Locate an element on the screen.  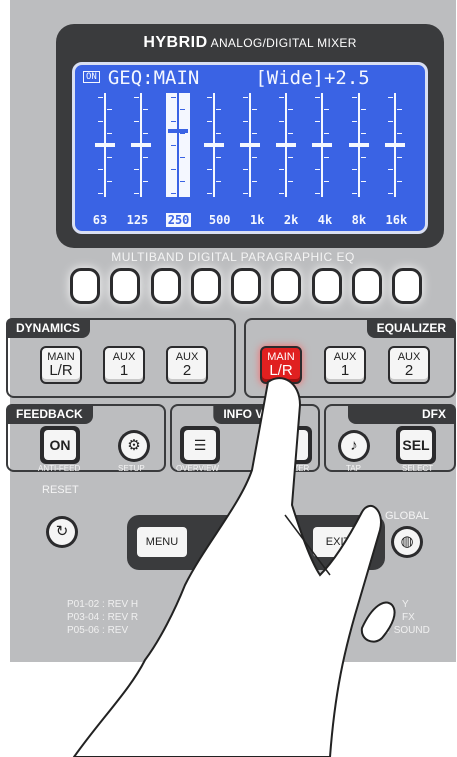
preset-text: Y is located at coordinates (405, 604).